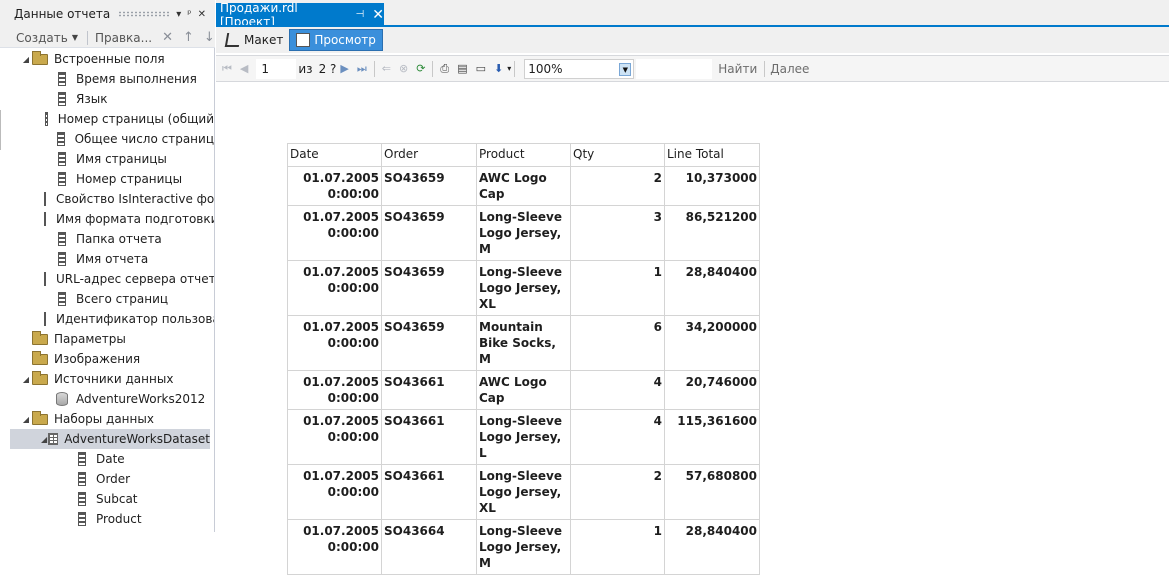  What do you see at coordinates (617, 155) in the screenshot?
I see `column-header-qty: Qty` at bounding box center [617, 155].